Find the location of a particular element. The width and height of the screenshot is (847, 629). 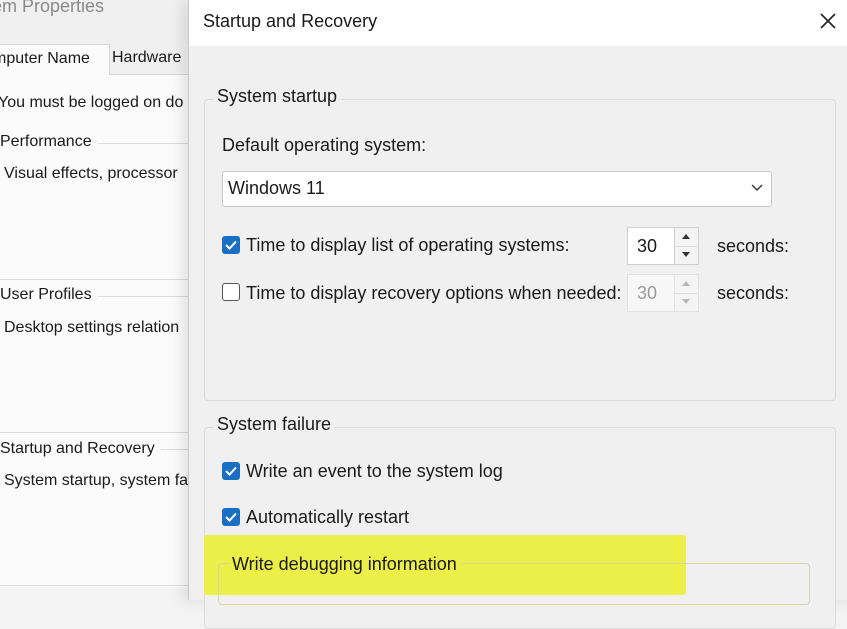

close-icon is located at coordinates (828, 21).